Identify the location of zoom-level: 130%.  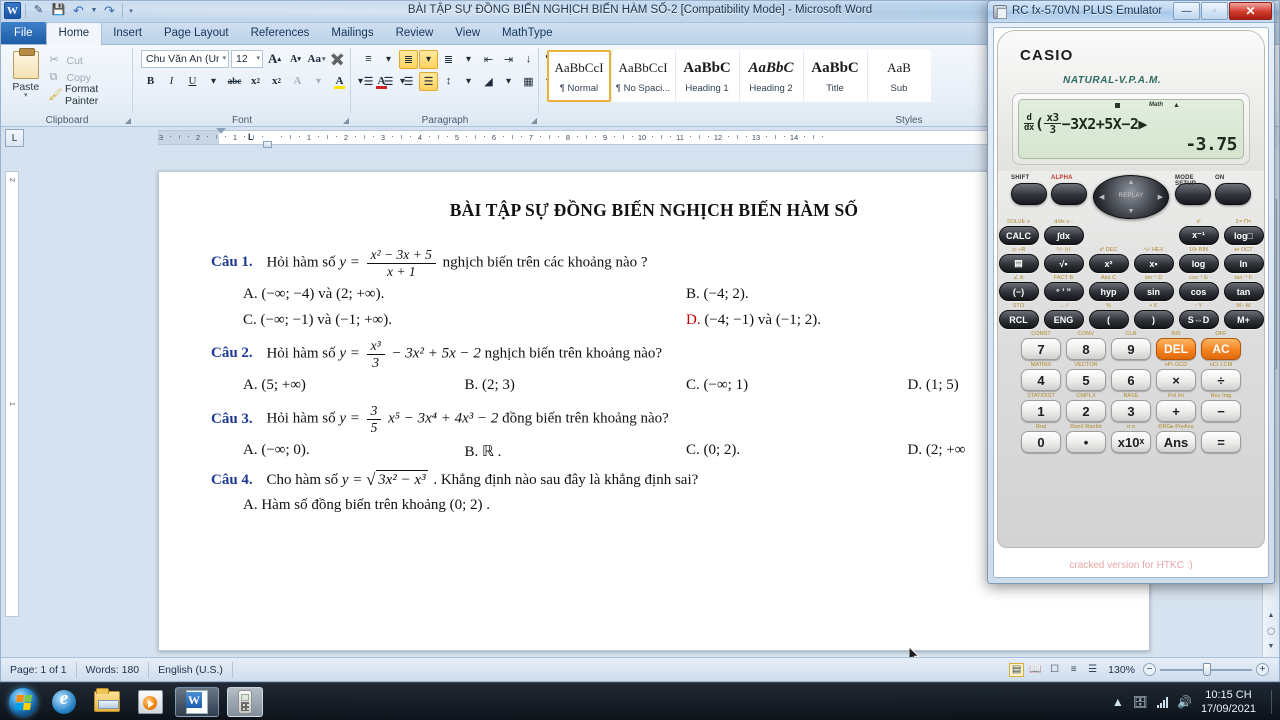
(1121, 670).